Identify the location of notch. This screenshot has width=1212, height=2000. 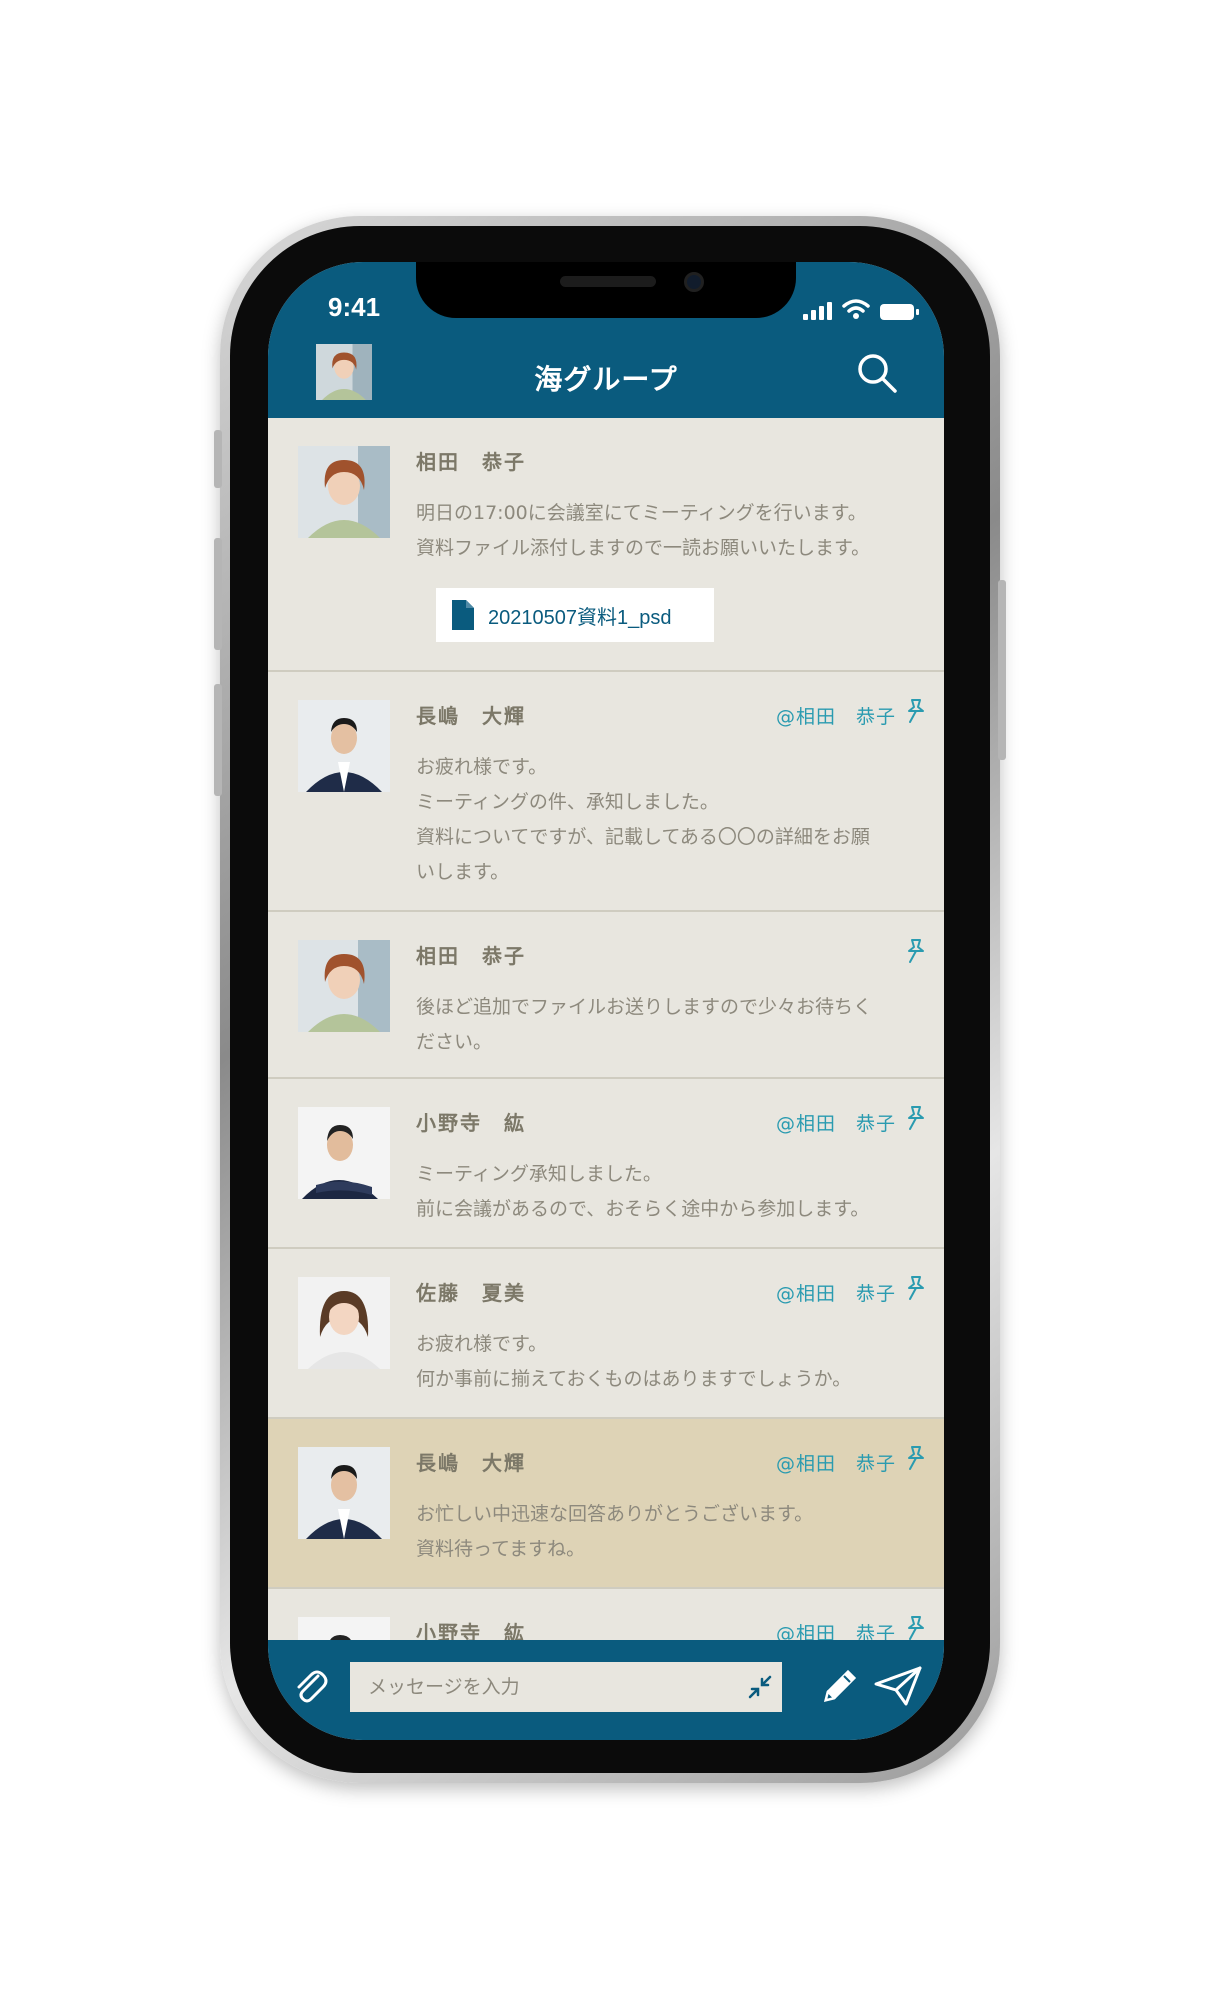
(606, 290).